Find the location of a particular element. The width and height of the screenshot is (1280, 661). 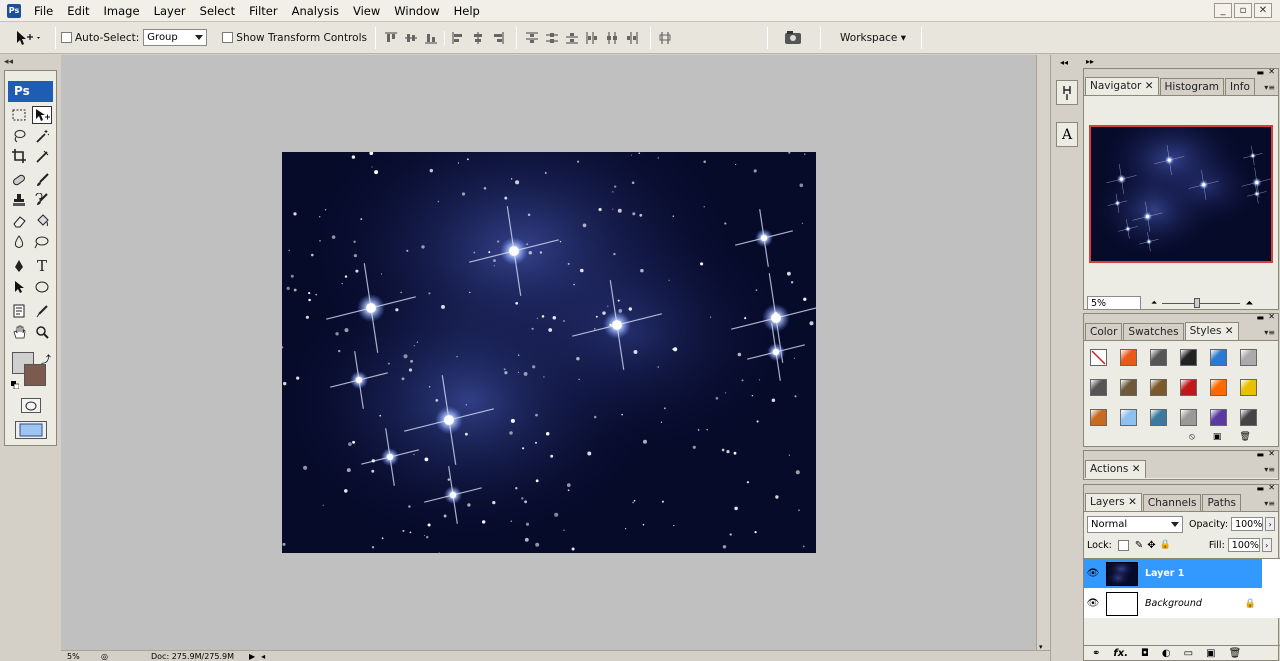

distribute-right-icon is located at coordinates (632, 38).